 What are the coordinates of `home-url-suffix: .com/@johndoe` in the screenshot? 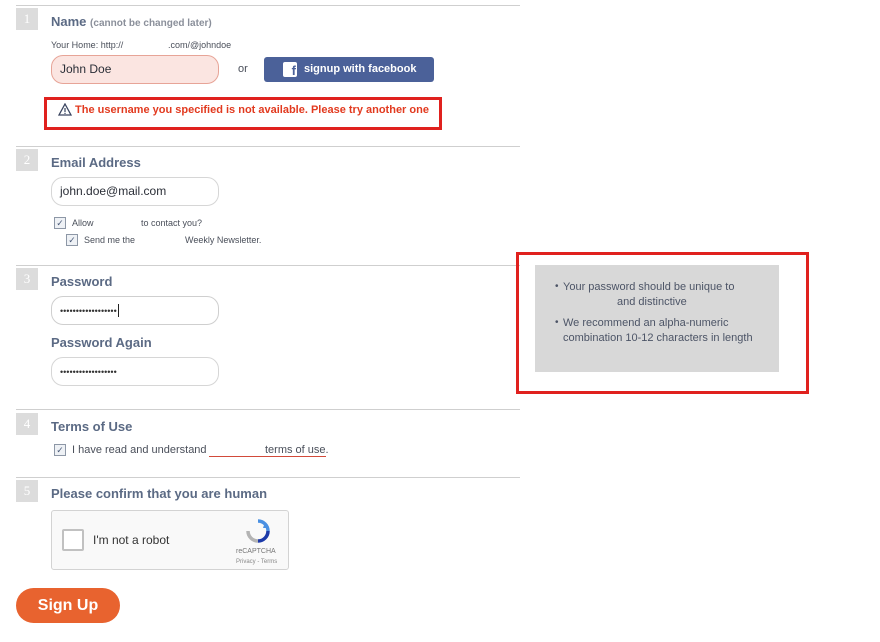 It's located at (200, 45).